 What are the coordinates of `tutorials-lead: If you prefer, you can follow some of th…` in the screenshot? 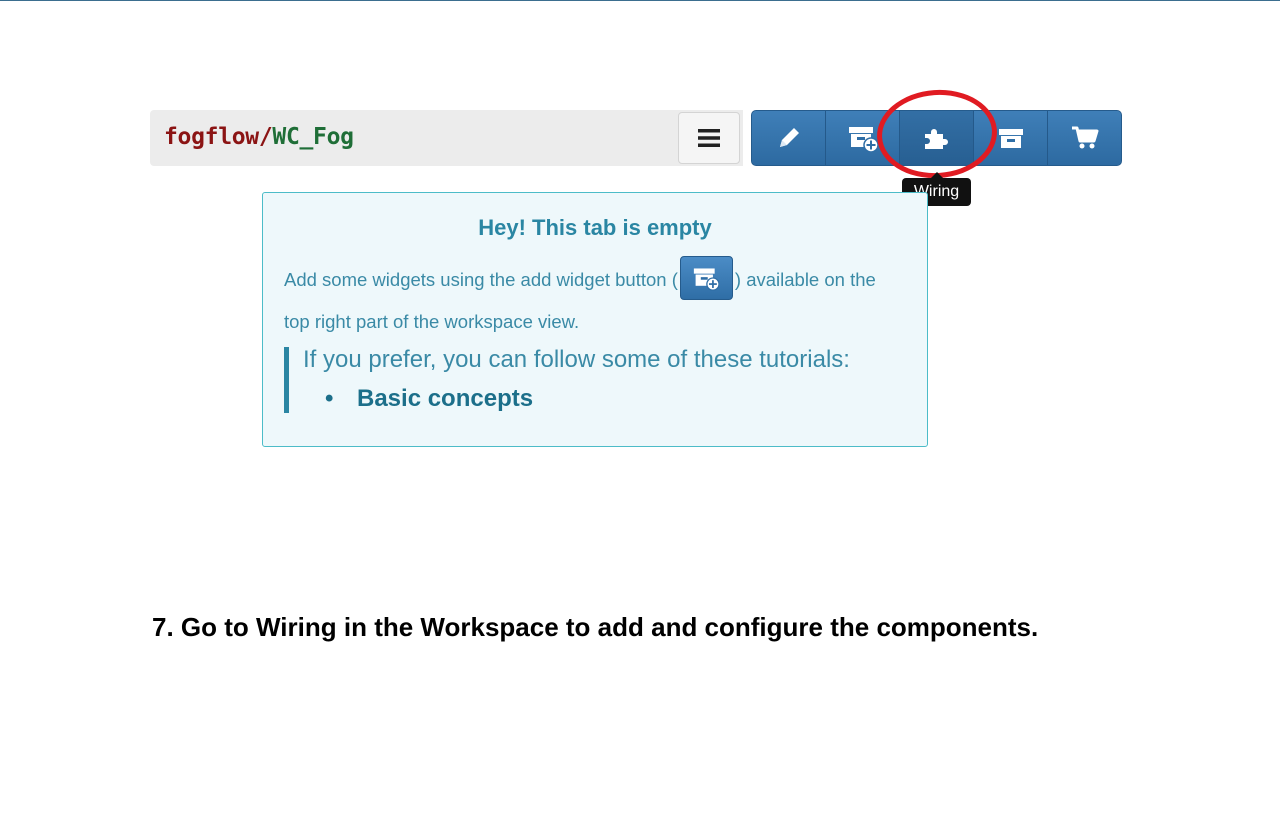 It's located at (576, 359).